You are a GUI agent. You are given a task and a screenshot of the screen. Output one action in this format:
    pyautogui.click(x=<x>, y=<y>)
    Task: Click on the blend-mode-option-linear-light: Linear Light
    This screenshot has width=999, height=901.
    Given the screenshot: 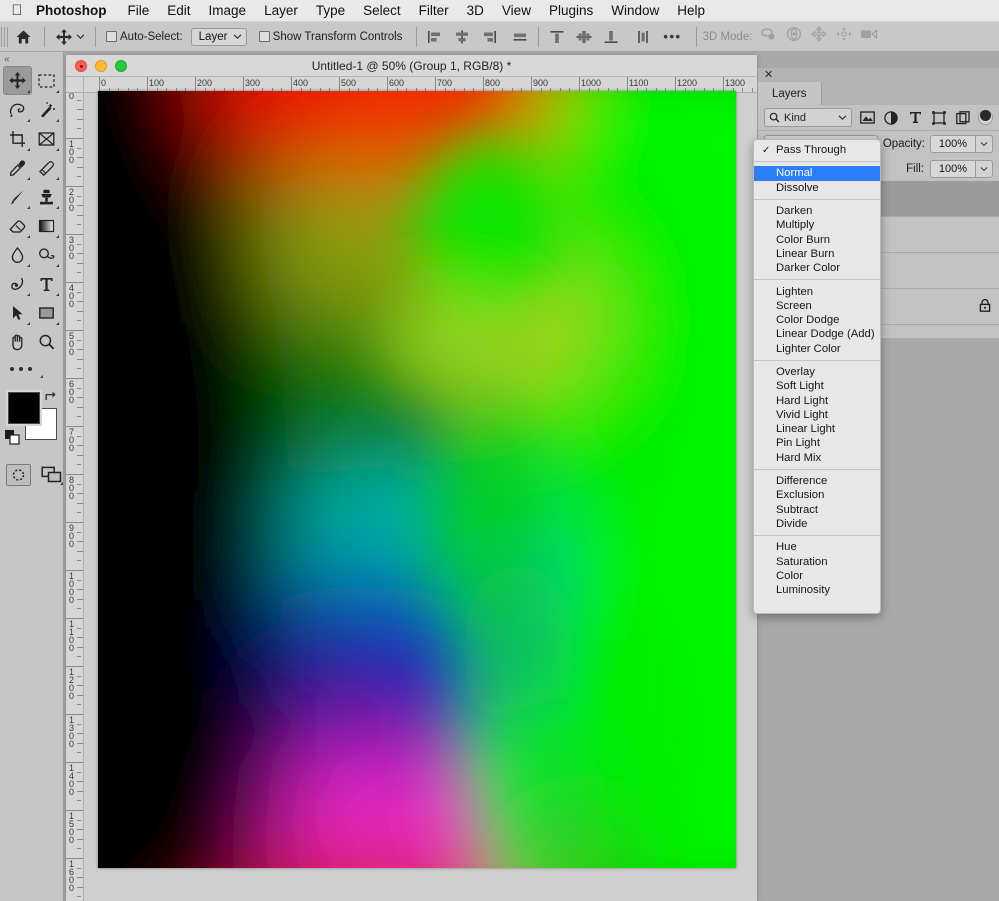 What is the action you would take?
    pyautogui.click(x=817, y=429)
    